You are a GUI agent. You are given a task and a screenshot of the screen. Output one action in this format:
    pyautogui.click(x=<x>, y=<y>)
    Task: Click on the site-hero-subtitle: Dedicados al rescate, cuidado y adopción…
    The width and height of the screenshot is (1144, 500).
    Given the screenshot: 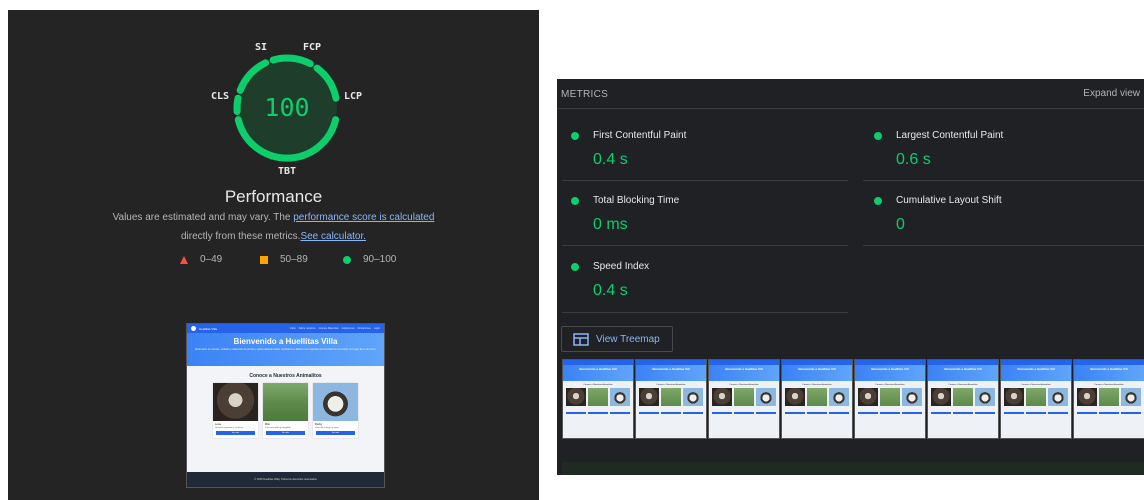 What is the action you would take?
    pyautogui.click(x=285, y=349)
    